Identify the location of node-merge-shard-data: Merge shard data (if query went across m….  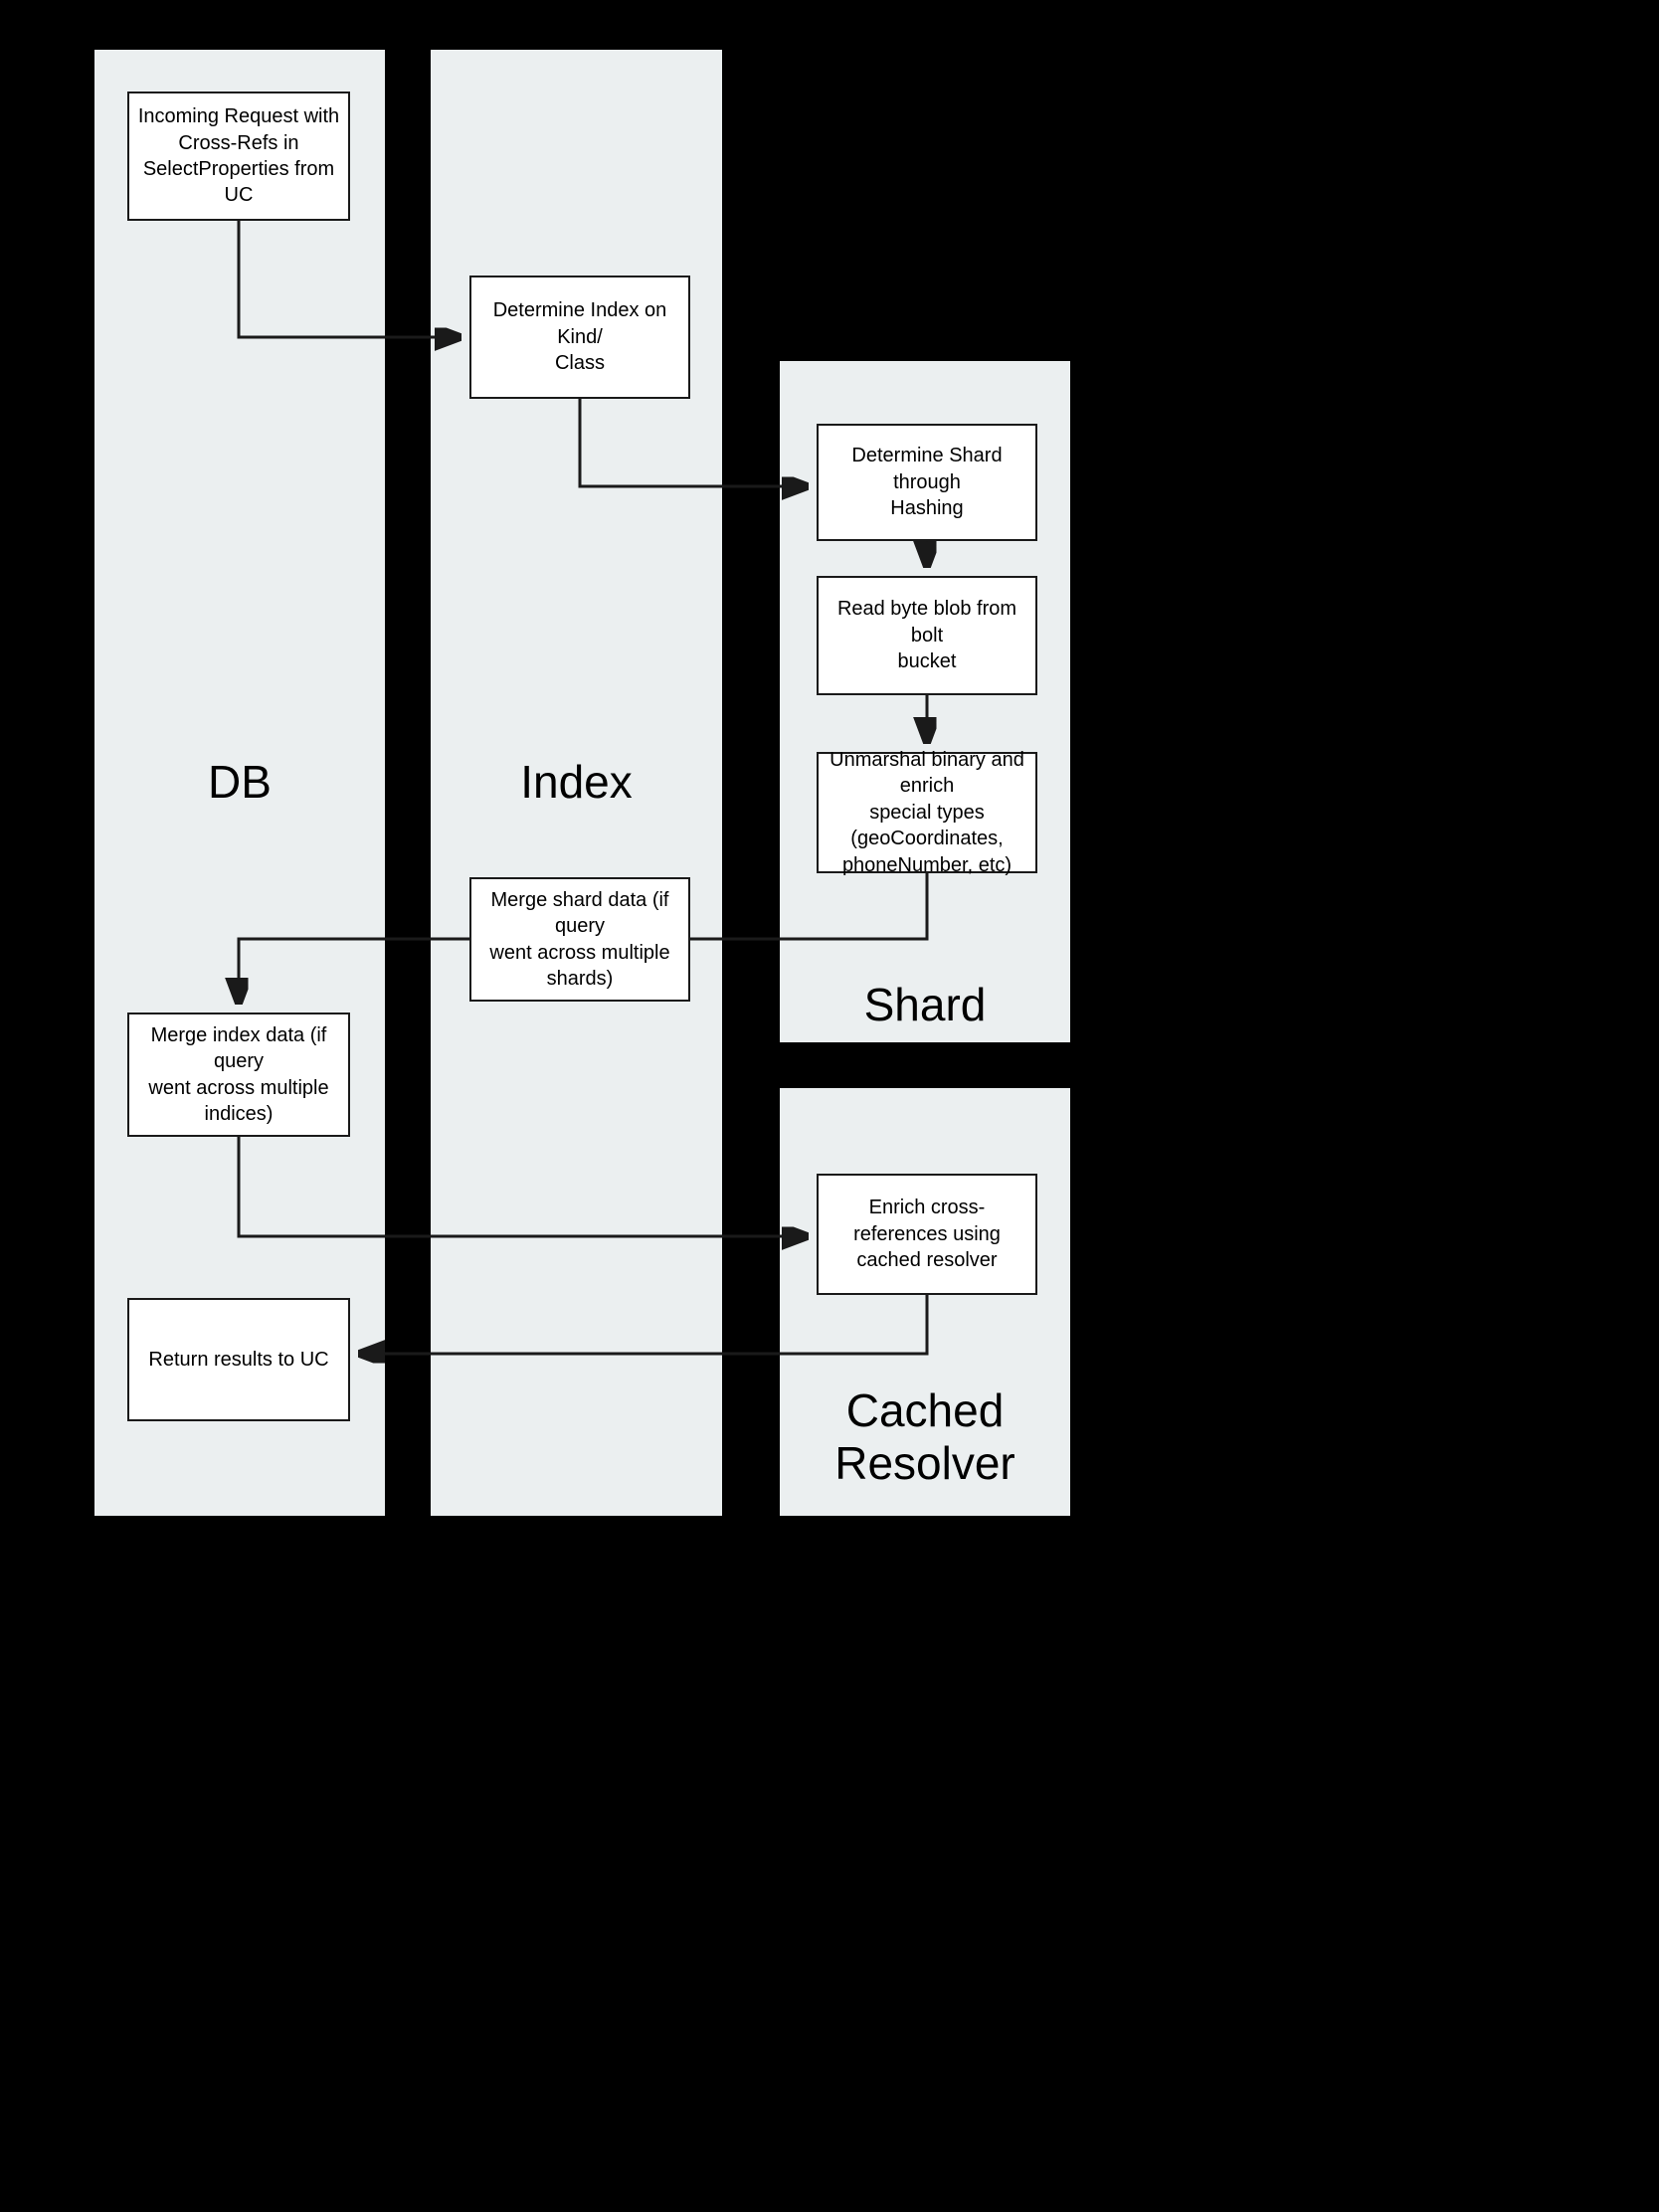
(579, 939).